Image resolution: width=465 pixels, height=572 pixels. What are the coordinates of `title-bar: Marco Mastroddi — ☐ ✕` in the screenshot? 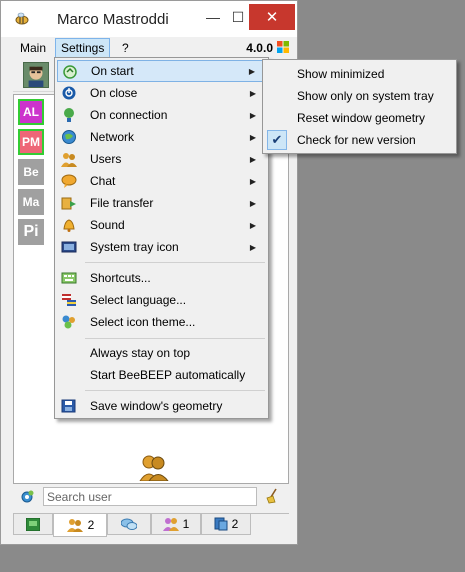 It's located at (149, 19).